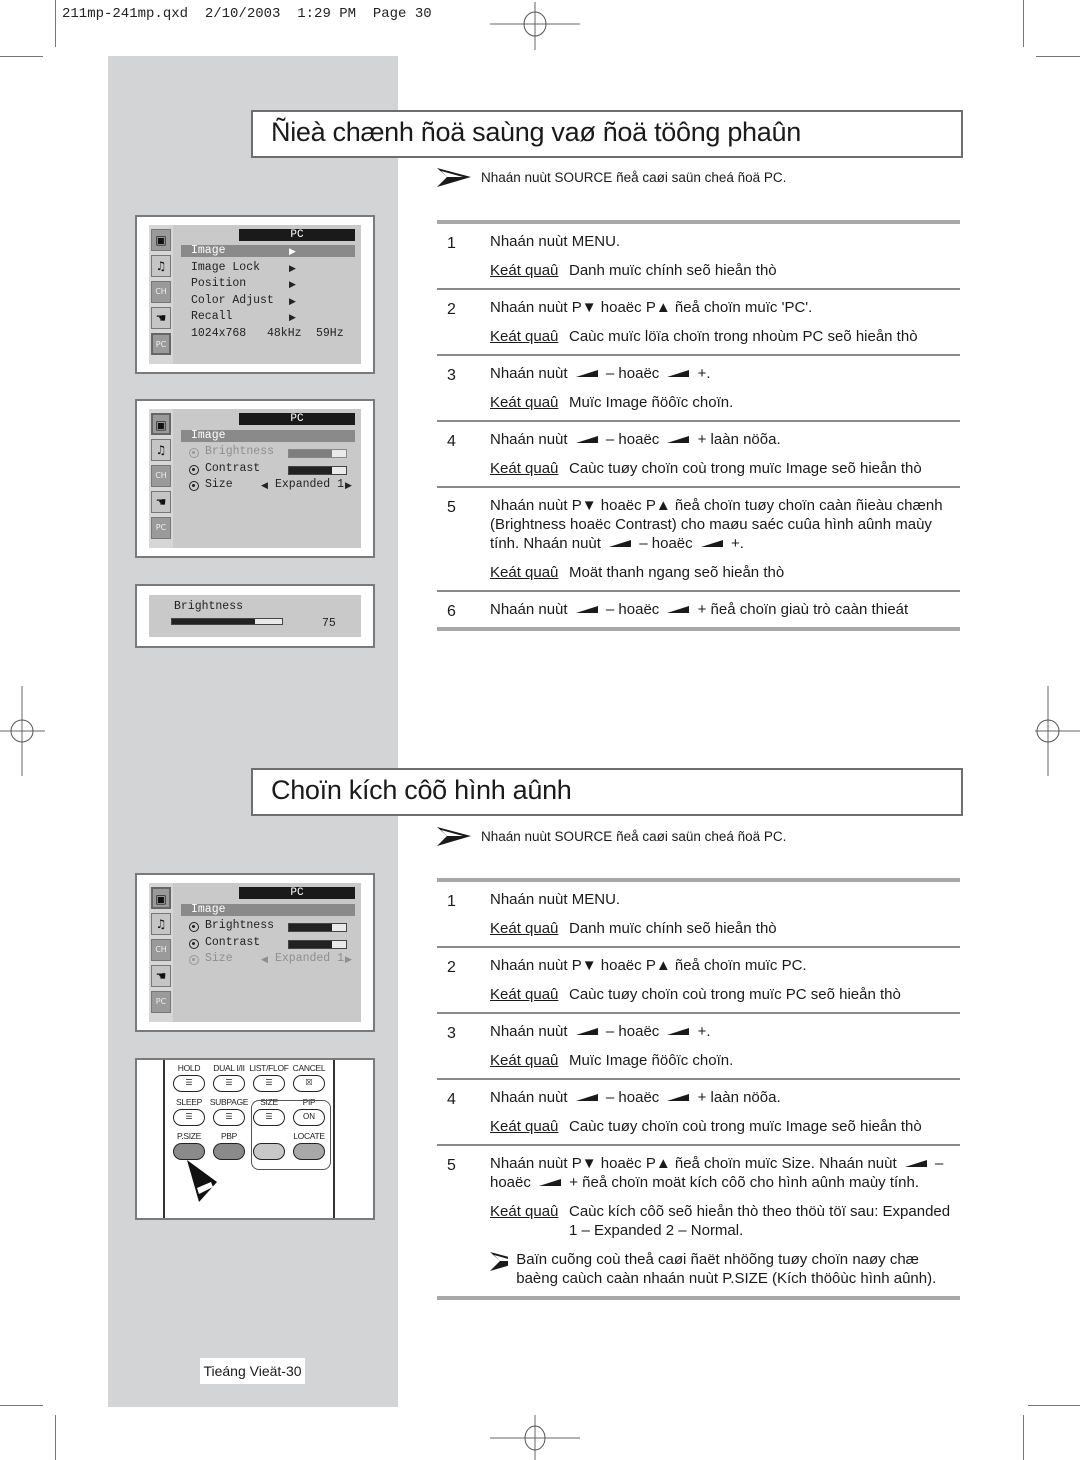 This screenshot has width=1080, height=1460. What do you see at coordinates (421, 790) in the screenshot?
I see `section-title: Choïn kích côõ hình aûnh` at bounding box center [421, 790].